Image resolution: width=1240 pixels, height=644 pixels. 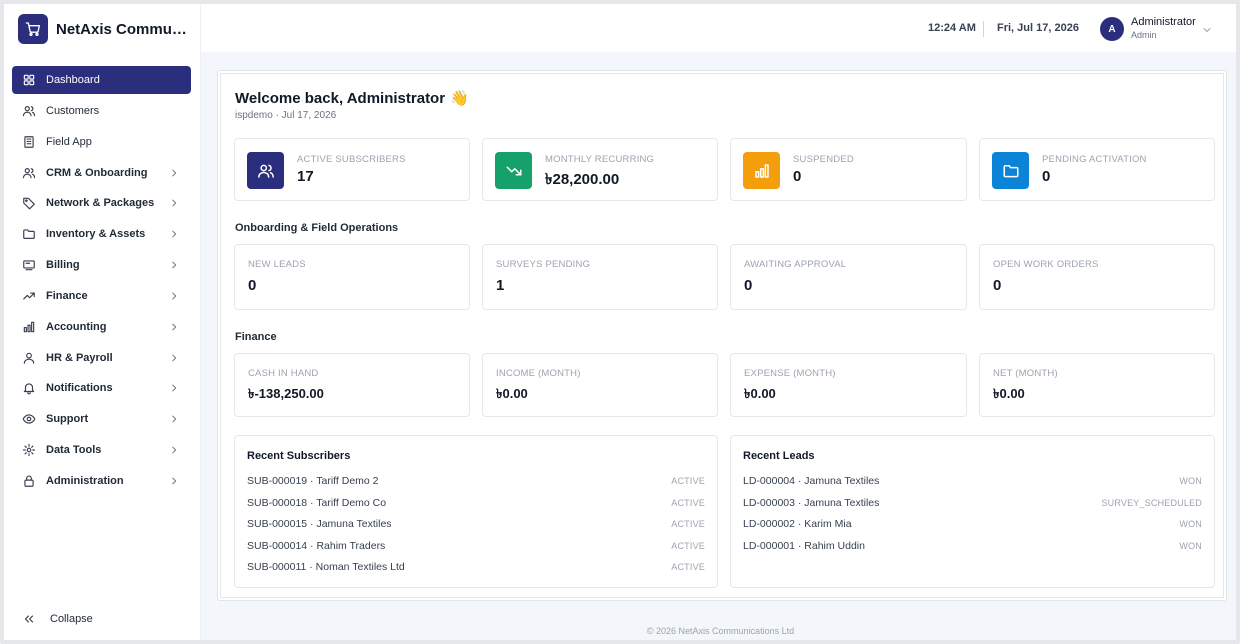 What do you see at coordinates (600, 277) in the screenshot?
I see `stat-card-surveys-pending: SURVEYS PENDING 1` at bounding box center [600, 277].